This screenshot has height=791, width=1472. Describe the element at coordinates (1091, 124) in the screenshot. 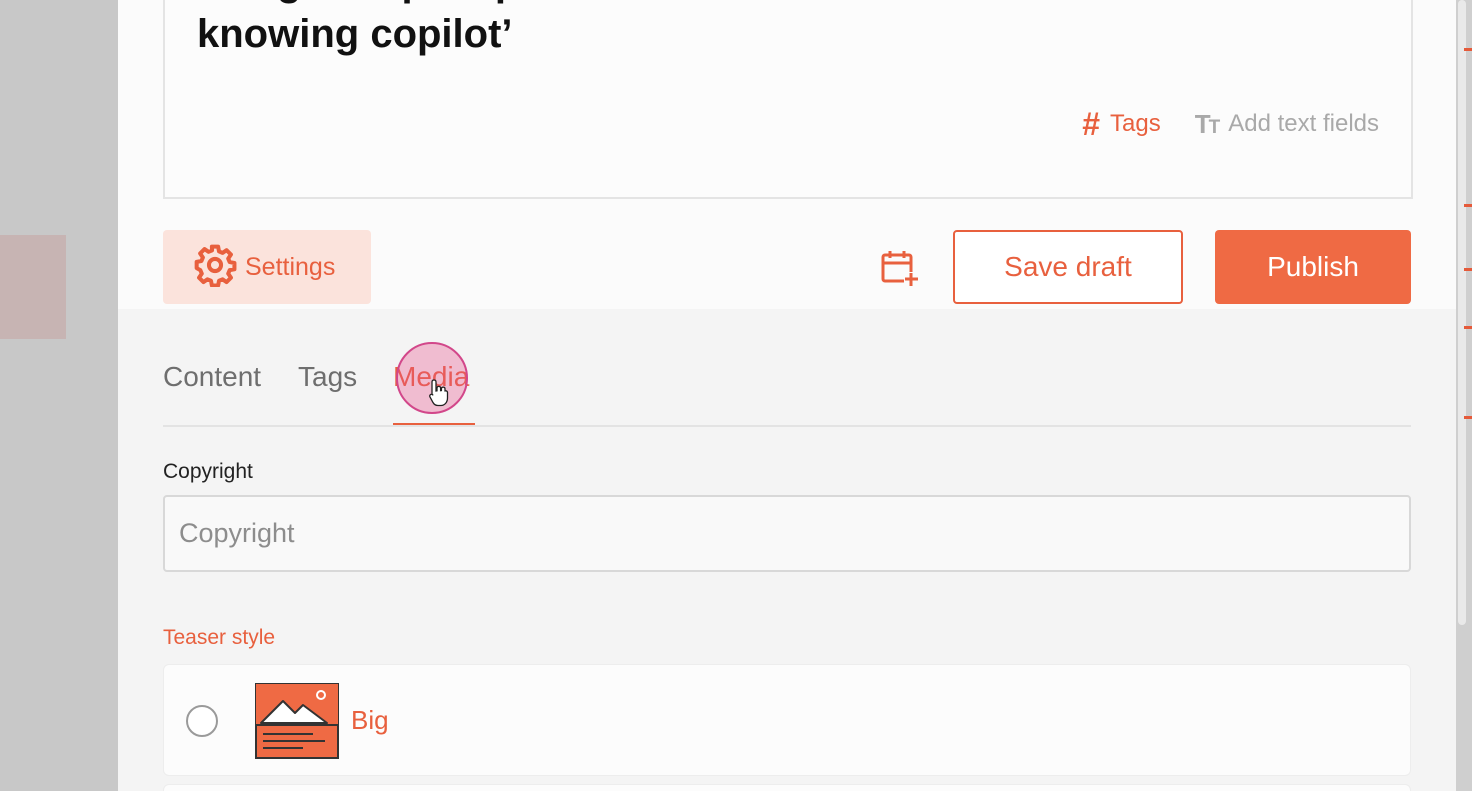

I see `hashtag-icon: #` at that location.